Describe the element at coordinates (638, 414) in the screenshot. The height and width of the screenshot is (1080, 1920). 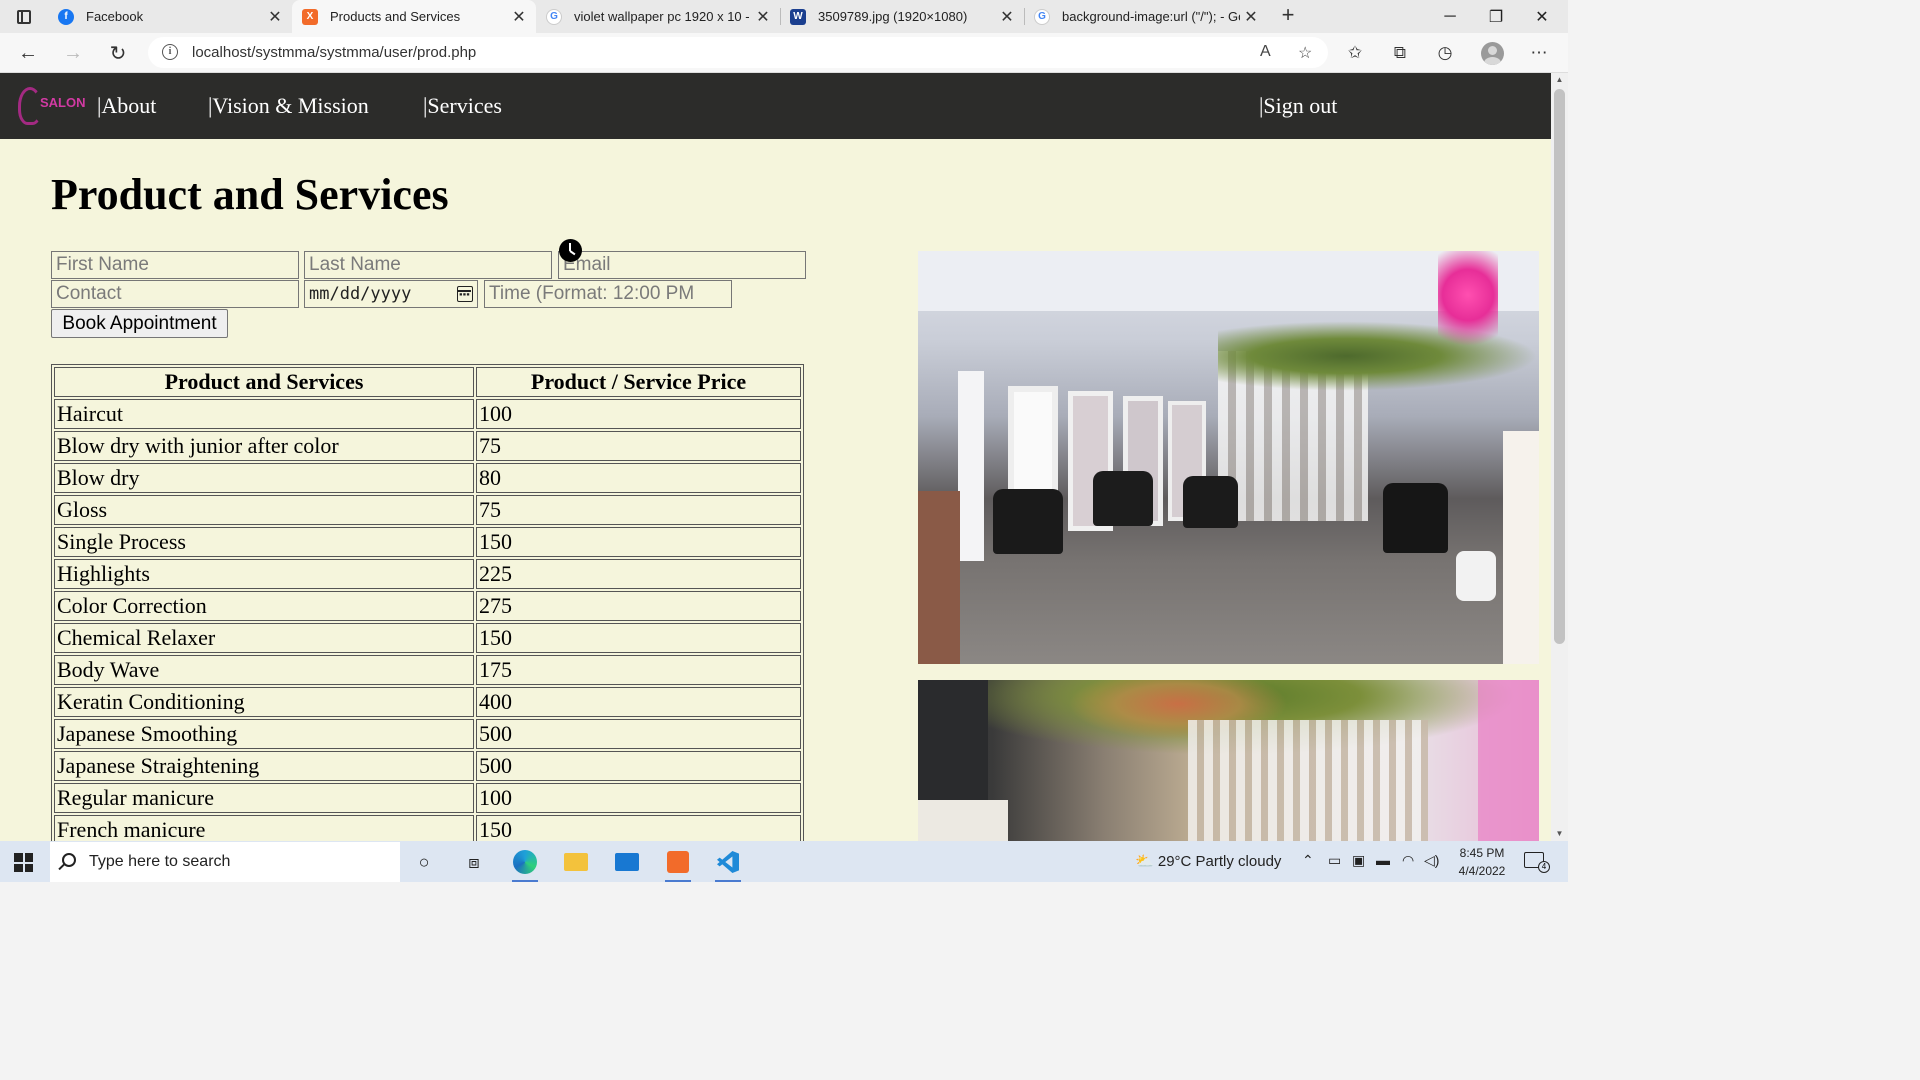
I see `price-cell: 100` at that location.